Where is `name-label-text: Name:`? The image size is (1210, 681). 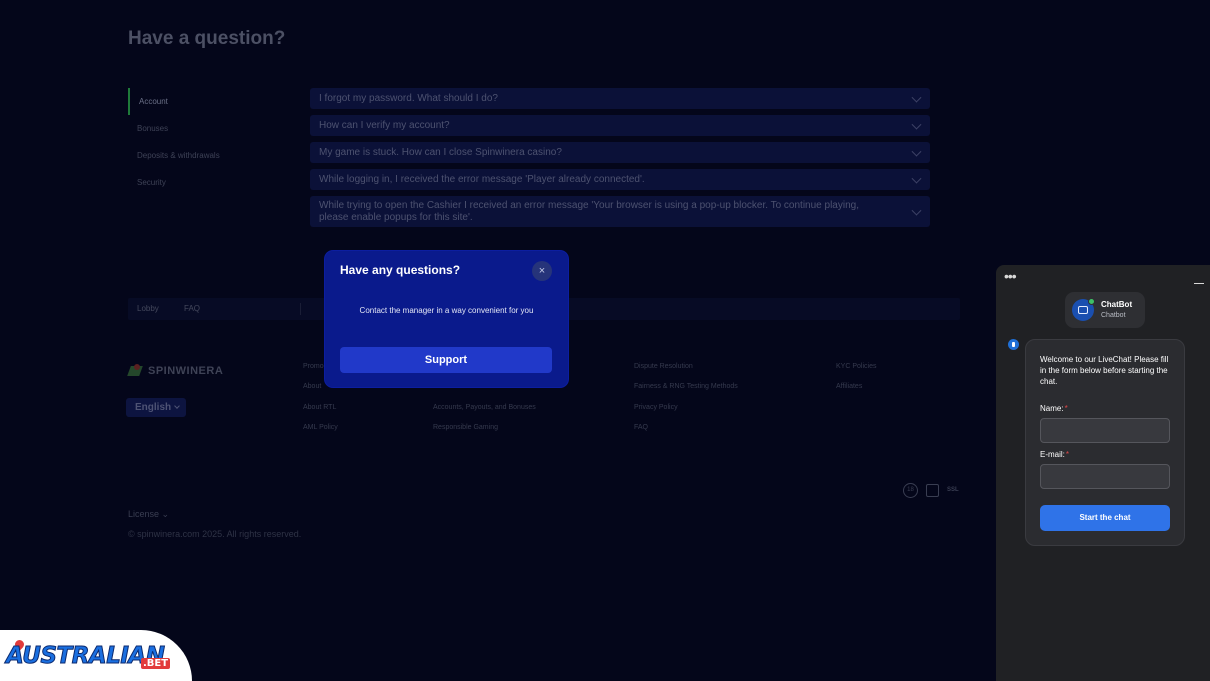
name-label-text: Name: is located at coordinates (1052, 408).